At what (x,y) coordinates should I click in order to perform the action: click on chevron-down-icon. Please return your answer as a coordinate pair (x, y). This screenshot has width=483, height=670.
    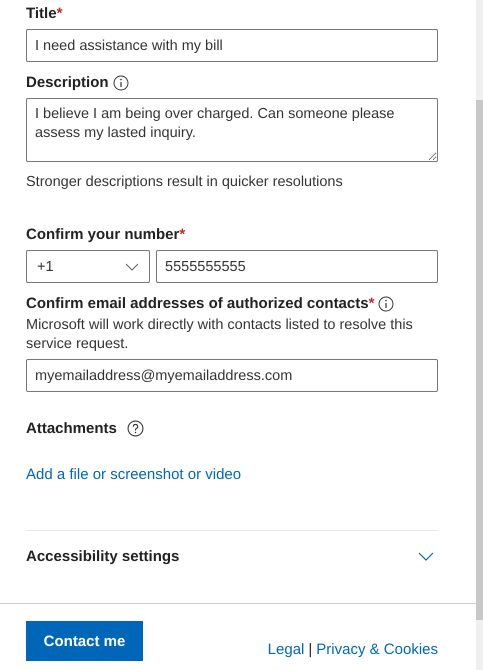
    Looking at the image, I should click on (132, 266).